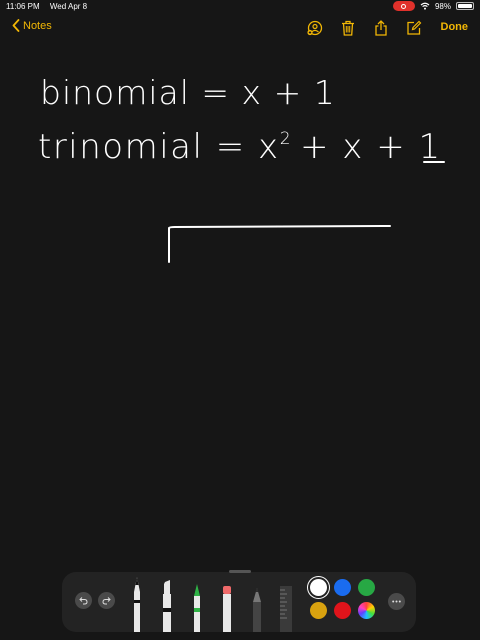  What do you see at coordinates (137, 602) in the screenshot?
I see `pen-tool` at bounding box center [137, 602].